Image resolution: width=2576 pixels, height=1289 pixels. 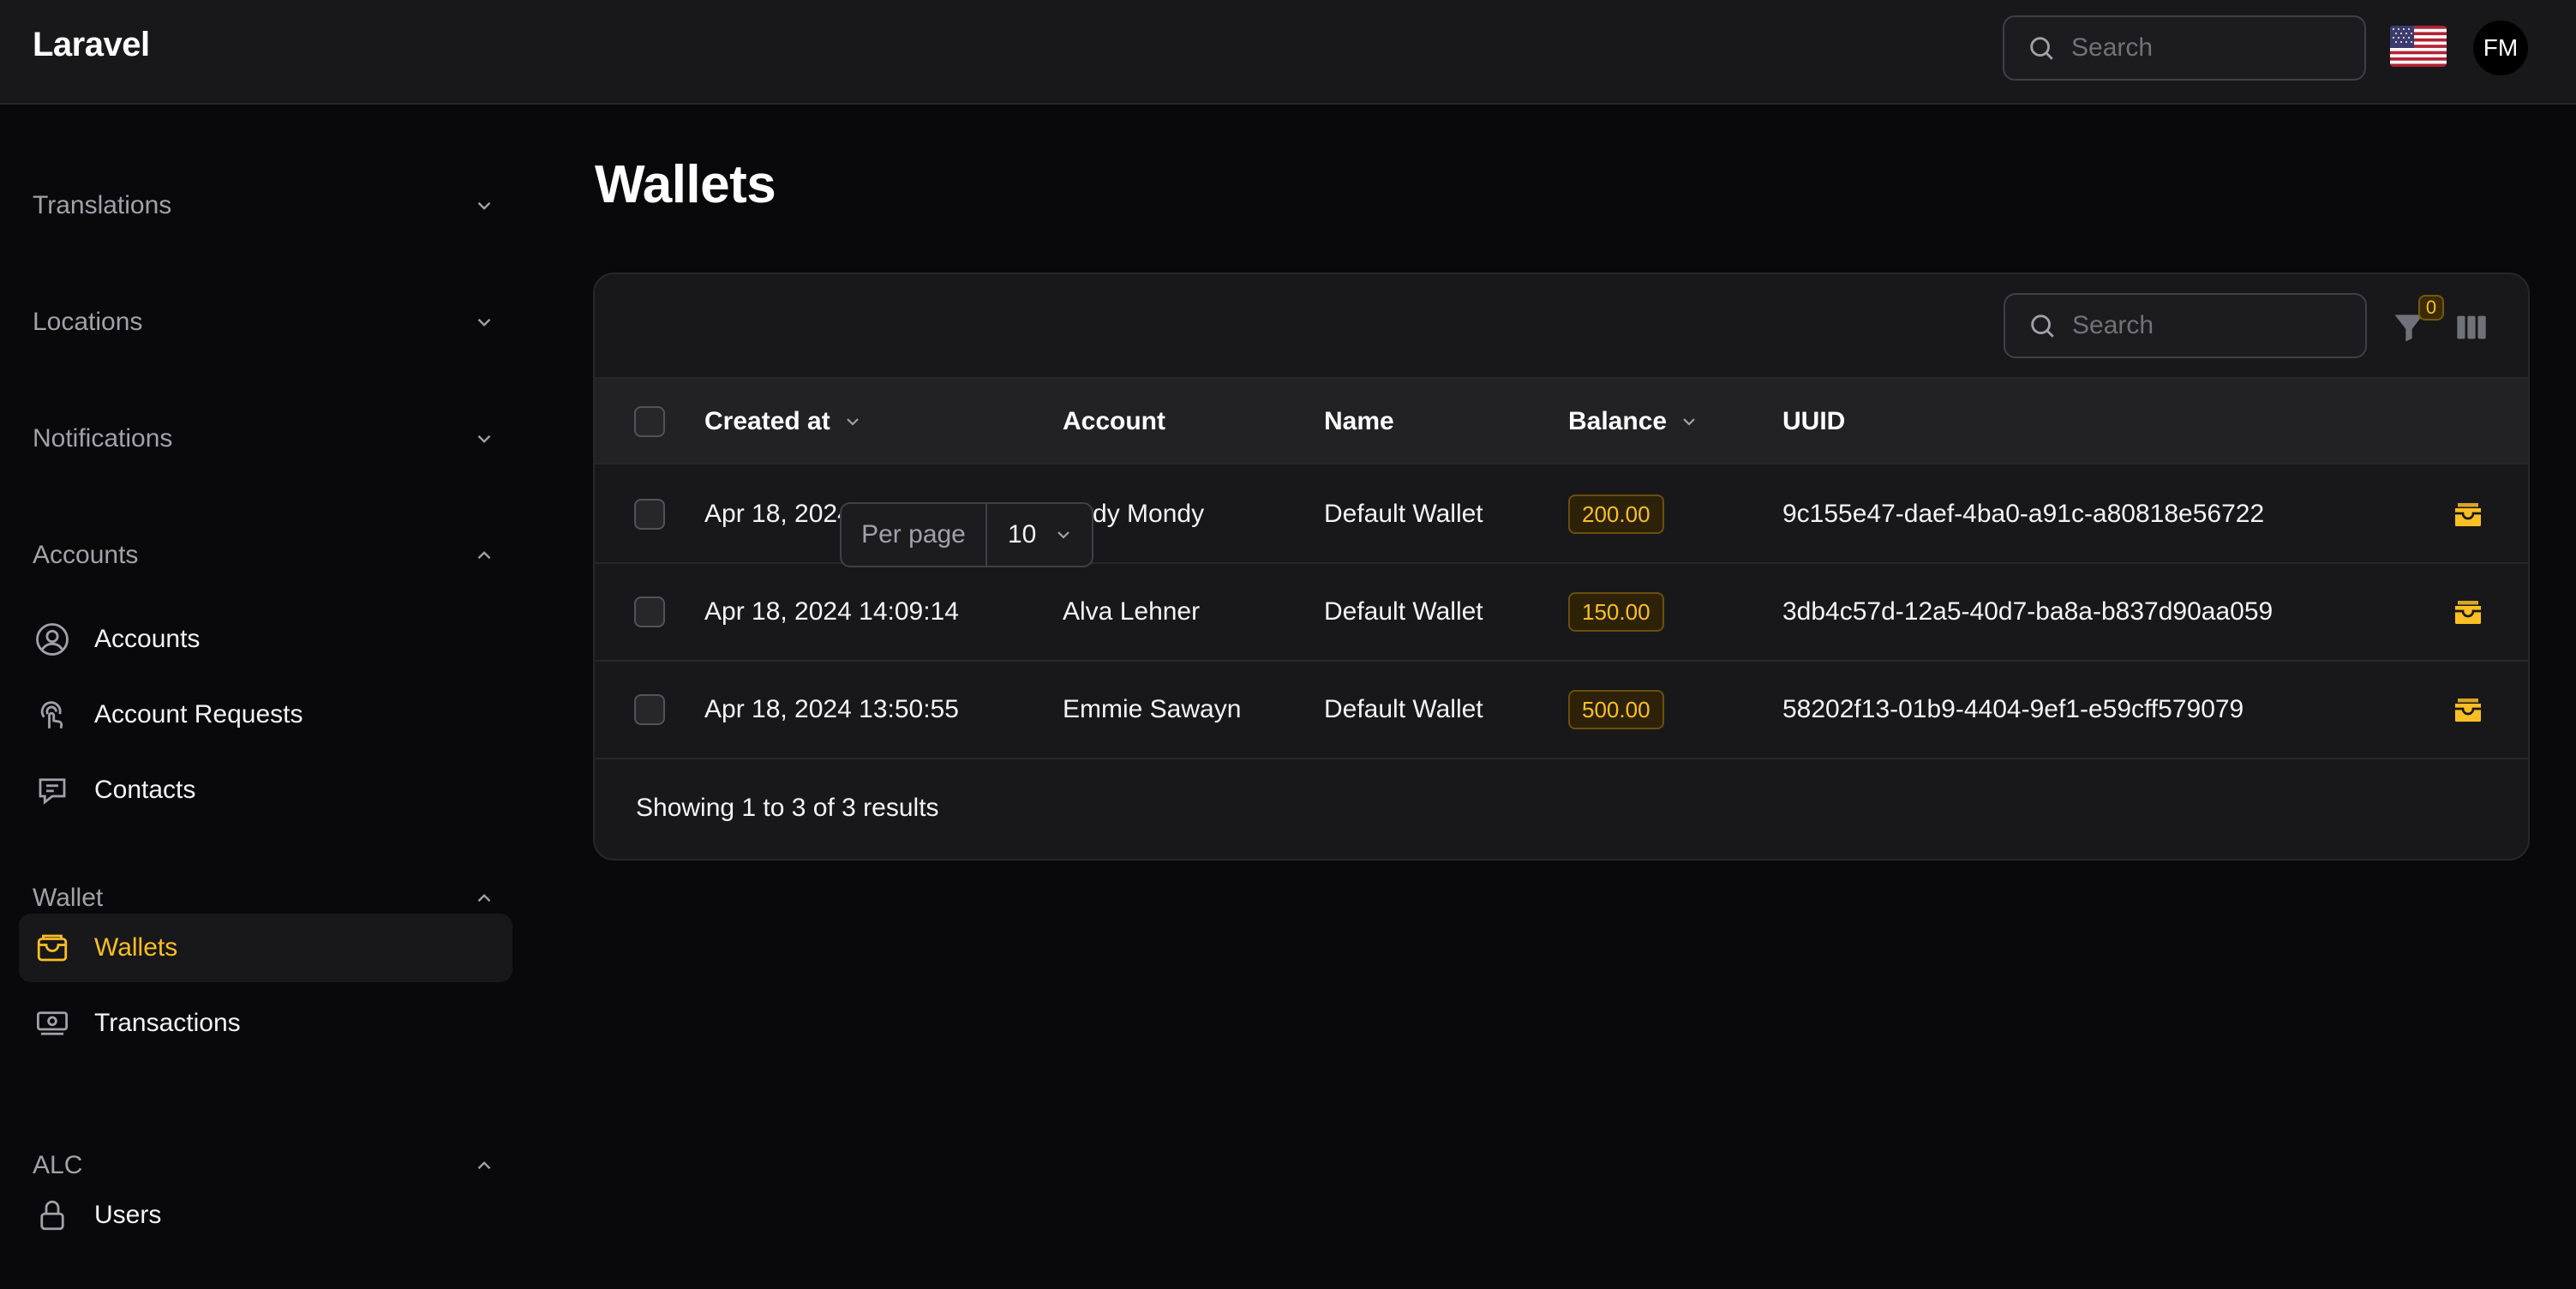 I want to click on column-header-label: Account, so click(x=1114, y=421).